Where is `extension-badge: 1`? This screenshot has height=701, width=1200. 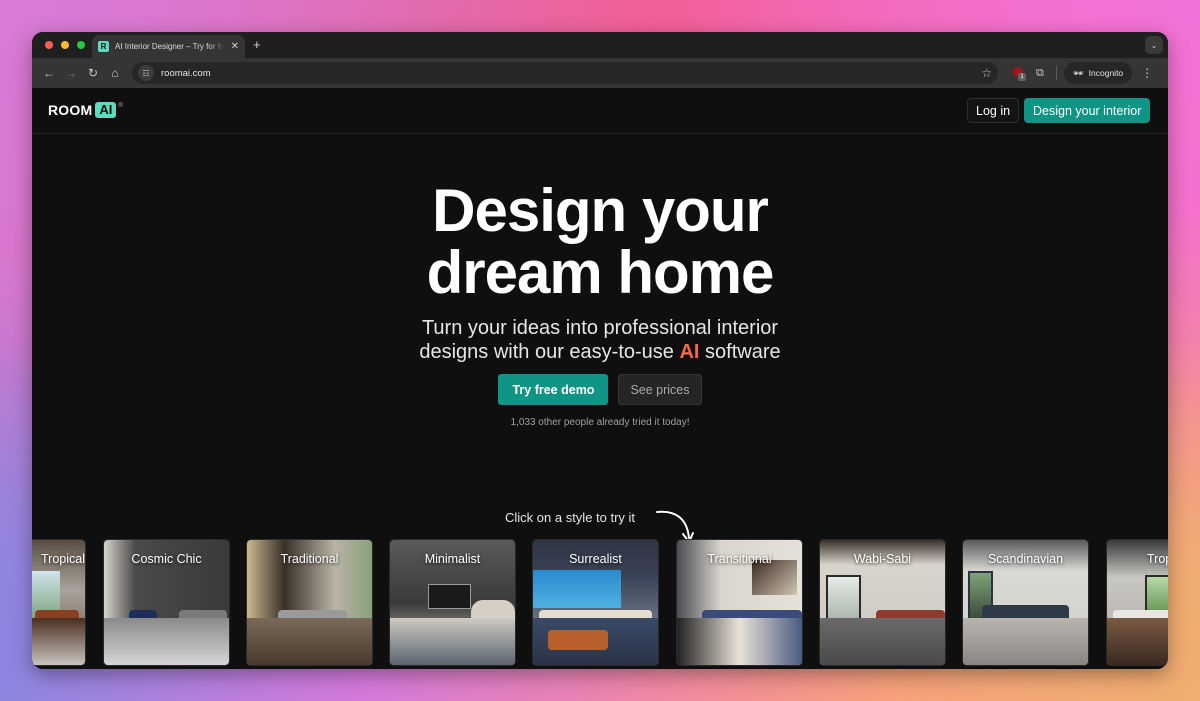
extension-badge: 1 is located at coordinates (1022, 77).